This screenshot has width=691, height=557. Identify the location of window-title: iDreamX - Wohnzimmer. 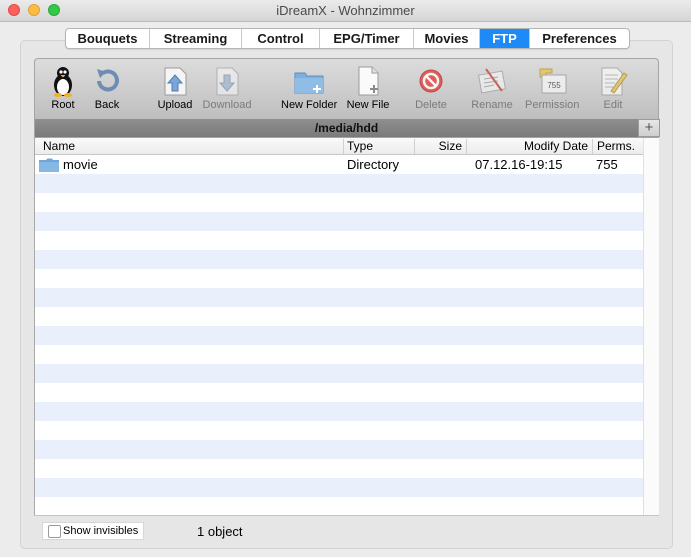
(345, 10).